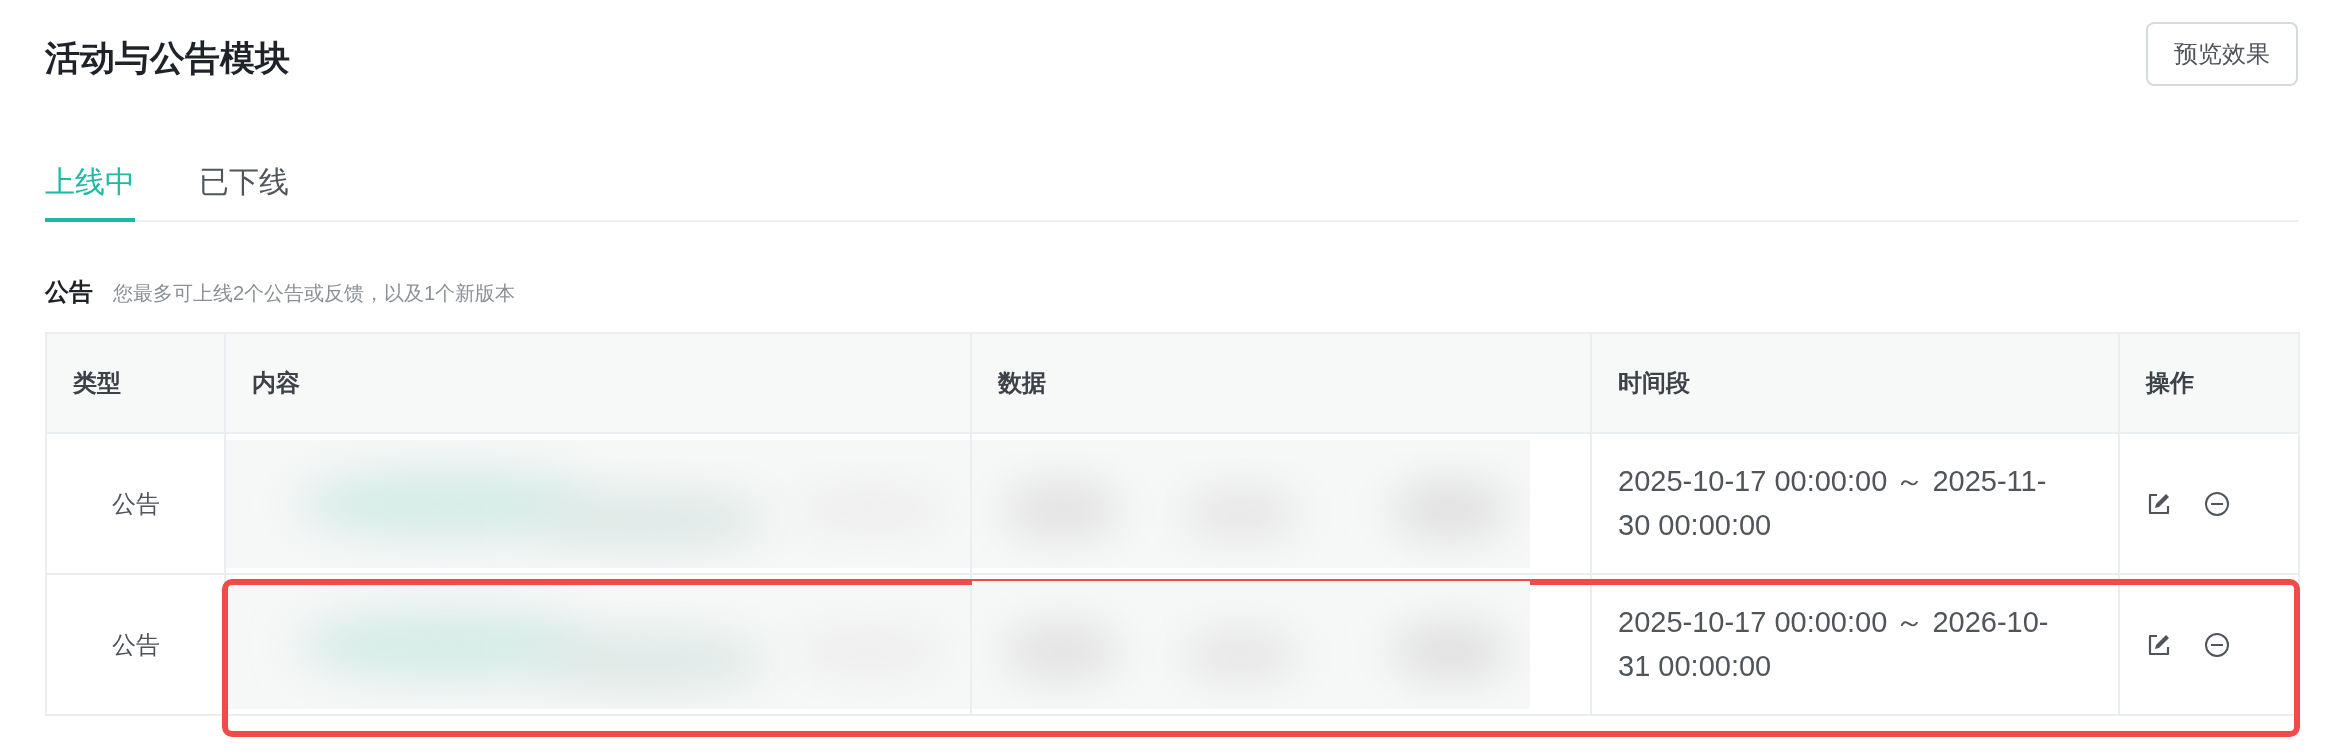  I want to click on table-cell: 公告, so click(135, 644).